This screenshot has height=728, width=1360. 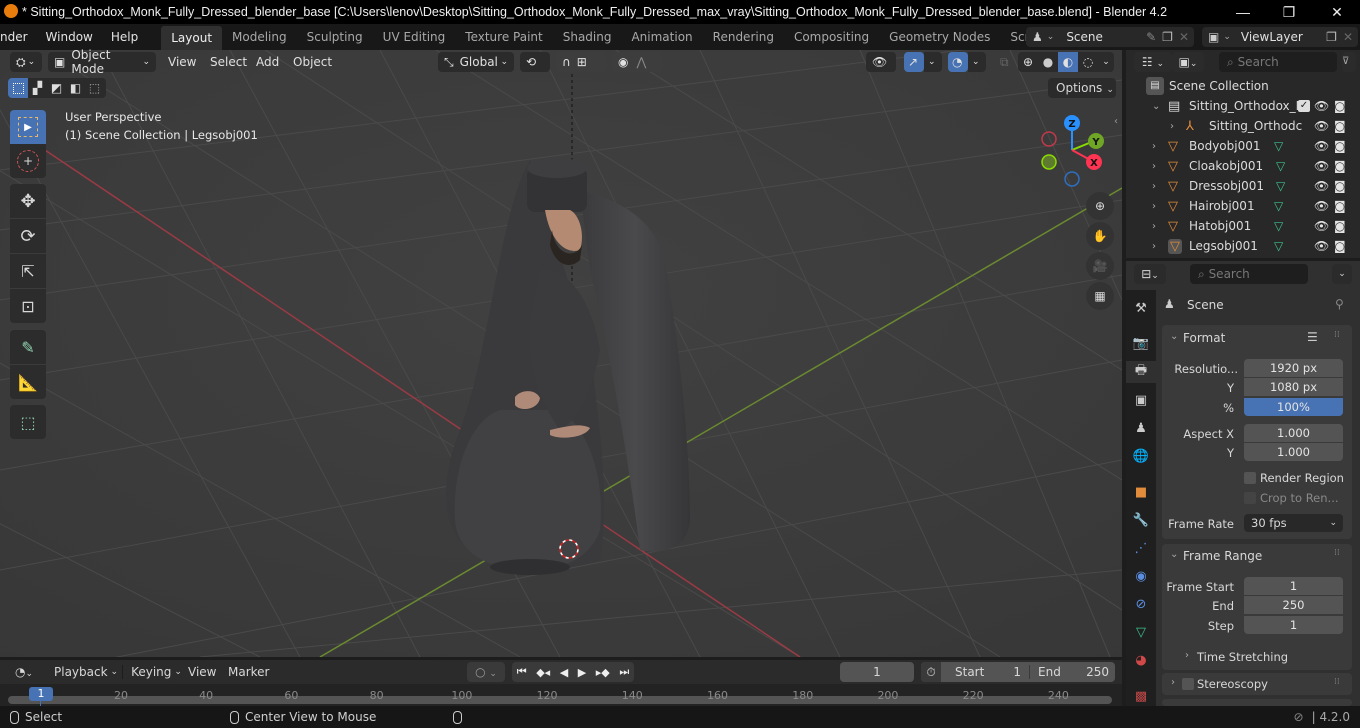 What do you see at coordinates (1141, 696) in the screenshot?
I see `tab-texture: ▩` at bounding box center [1141, 696].